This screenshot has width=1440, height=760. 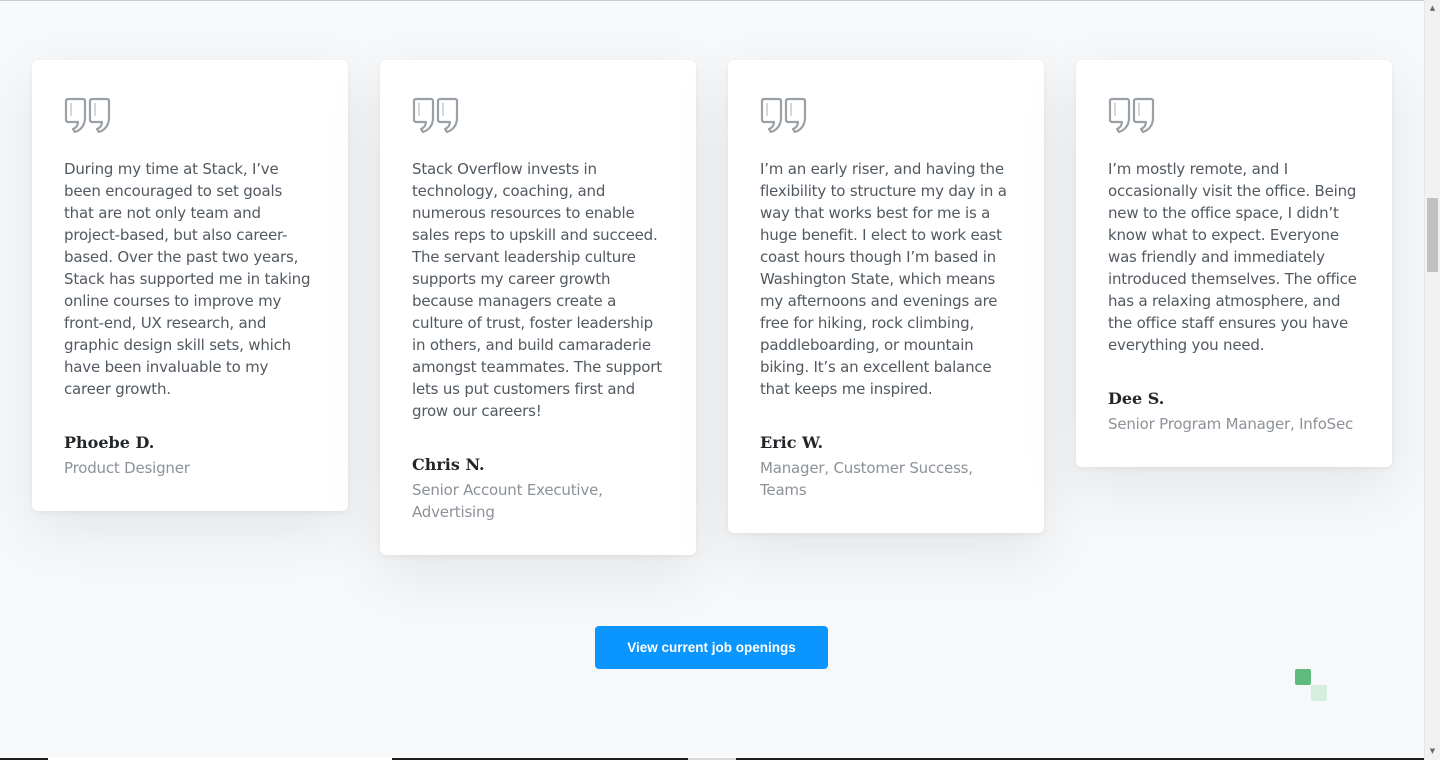 I want to click on testimonial-author-name: Dee S., so click(x=1136, y=398).